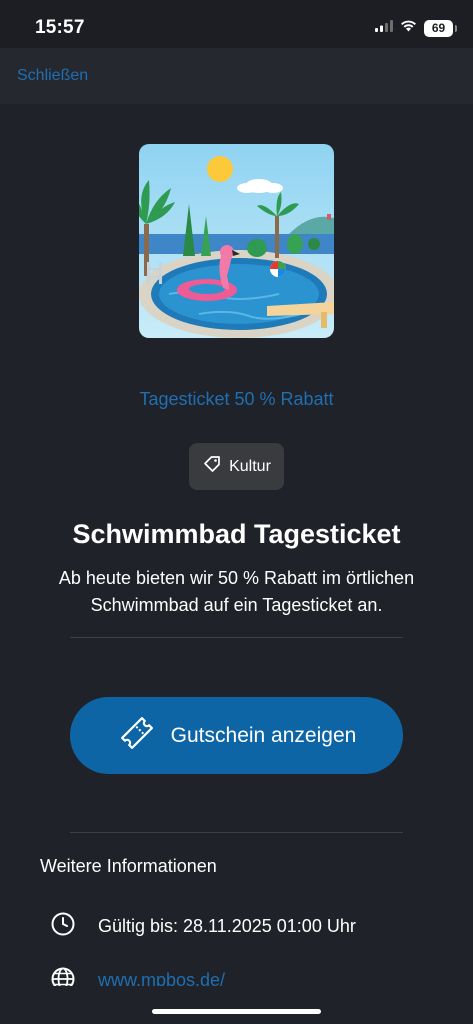  Describe the element at coordinates (263, 735) in the screenshot. I see `show-voucher-label: Gutschein anzeigen` at that location.